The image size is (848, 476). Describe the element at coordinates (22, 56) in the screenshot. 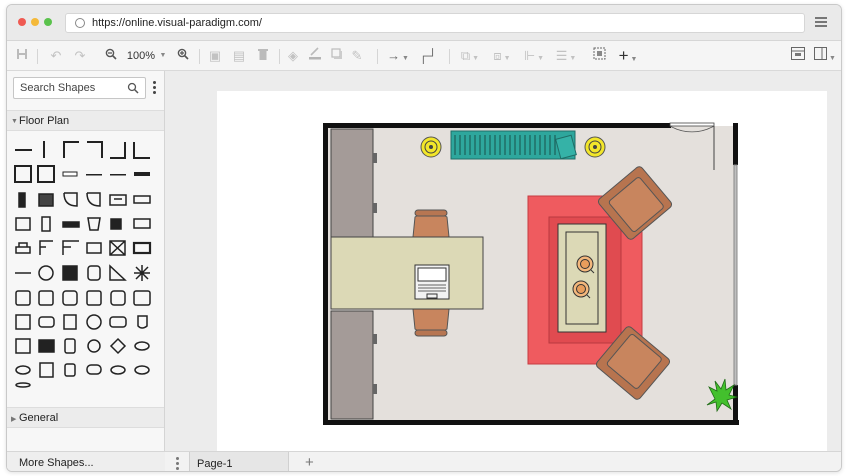

I see `save-icon` at that location.